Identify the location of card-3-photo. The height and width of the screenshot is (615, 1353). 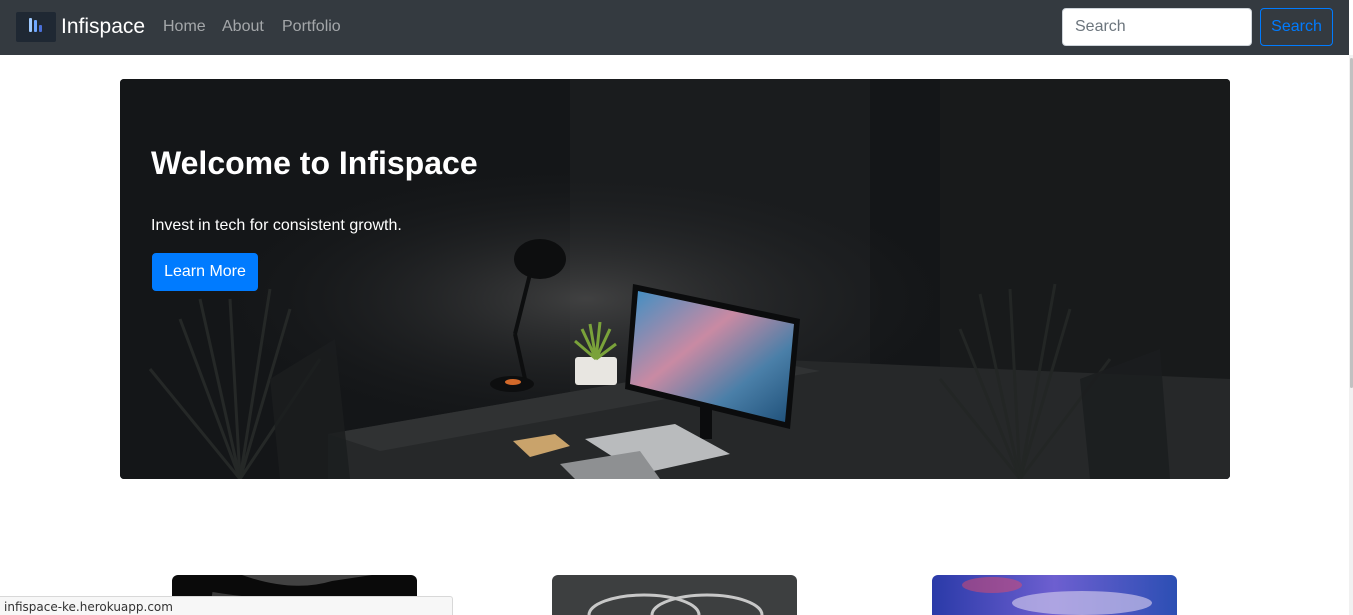
(1054, 595).